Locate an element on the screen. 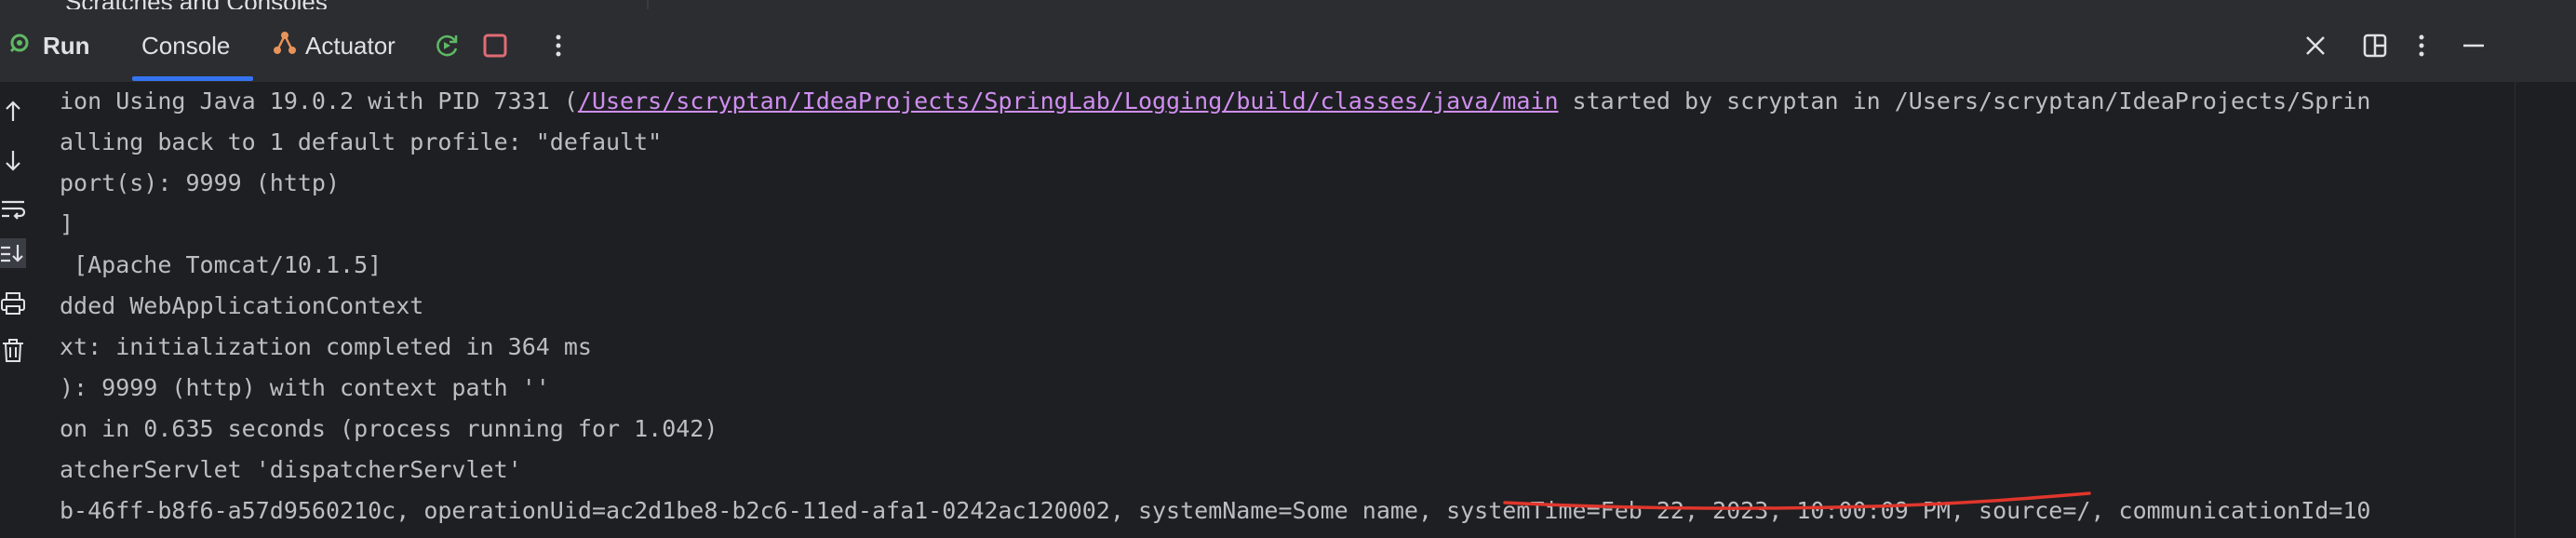  trash-icon is located at coordinates (13, 350).